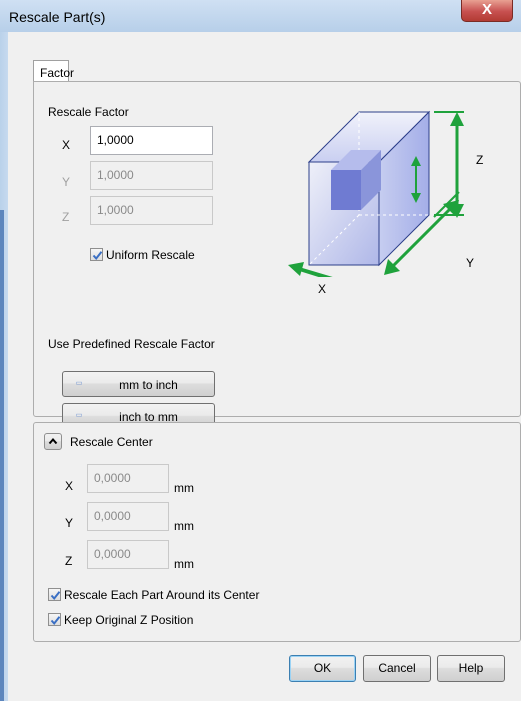  I want to click on mm-to-inch-label: mm to inch, so click(148, 385).